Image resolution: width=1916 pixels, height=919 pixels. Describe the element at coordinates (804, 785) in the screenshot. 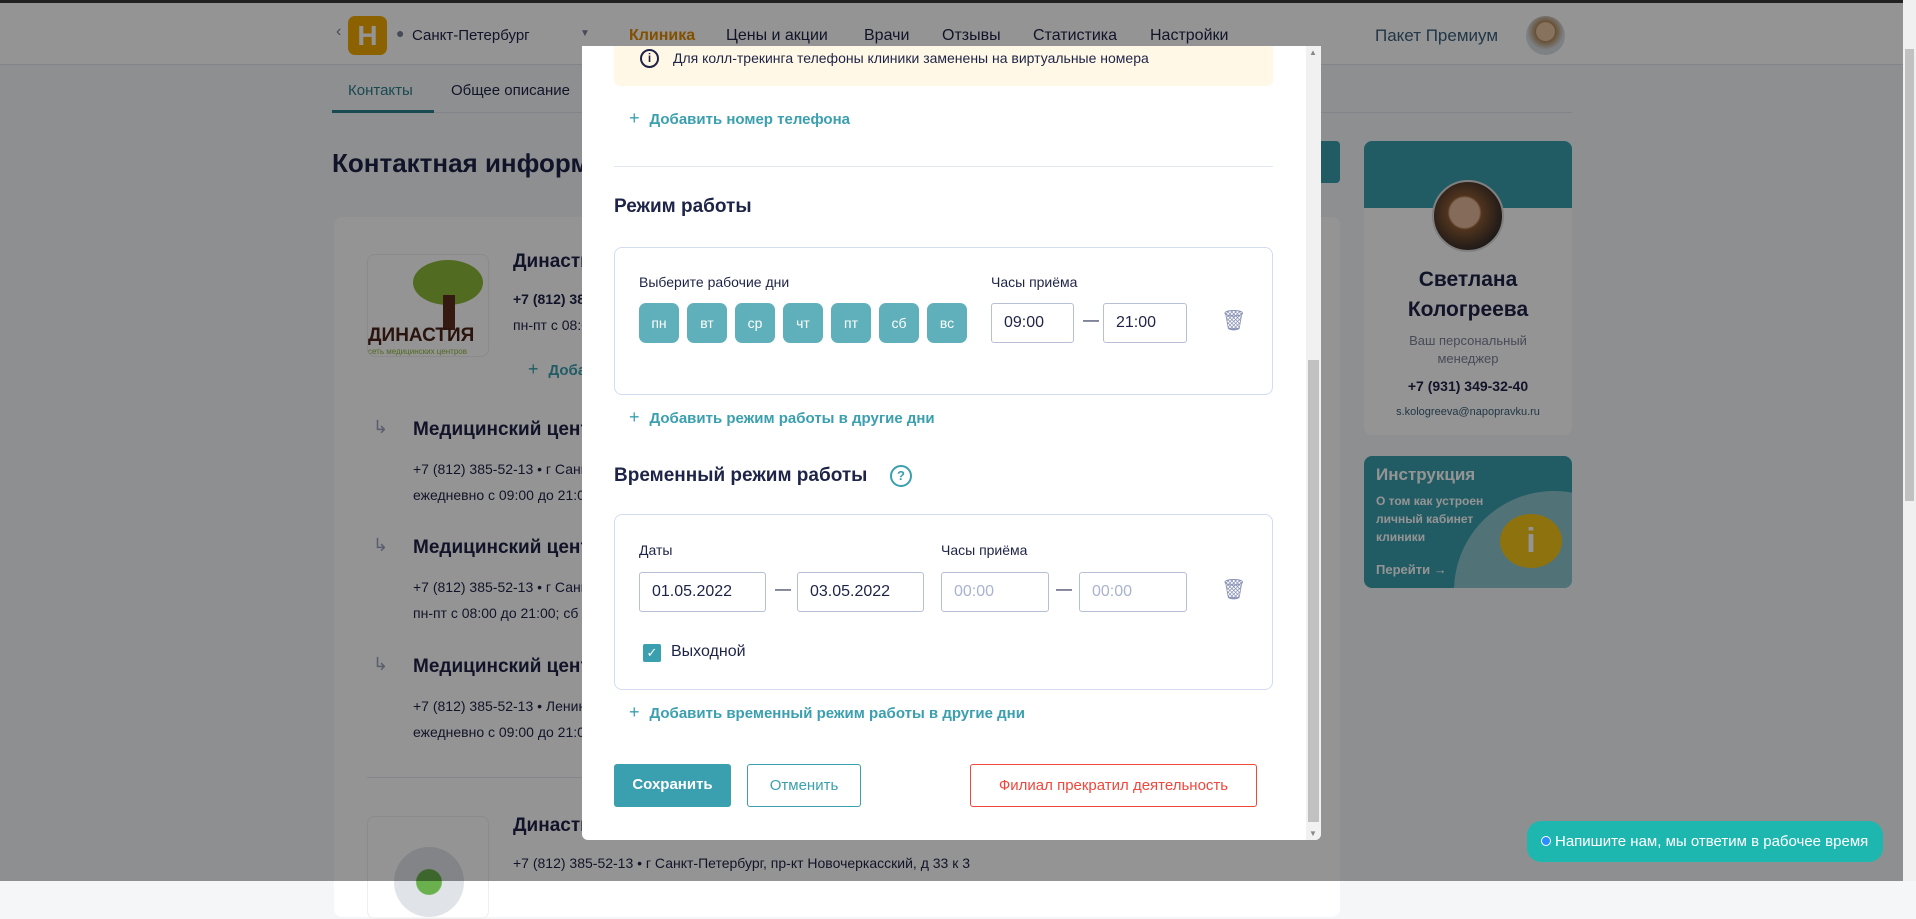

I see `cancel-button: Отменить` at that location.